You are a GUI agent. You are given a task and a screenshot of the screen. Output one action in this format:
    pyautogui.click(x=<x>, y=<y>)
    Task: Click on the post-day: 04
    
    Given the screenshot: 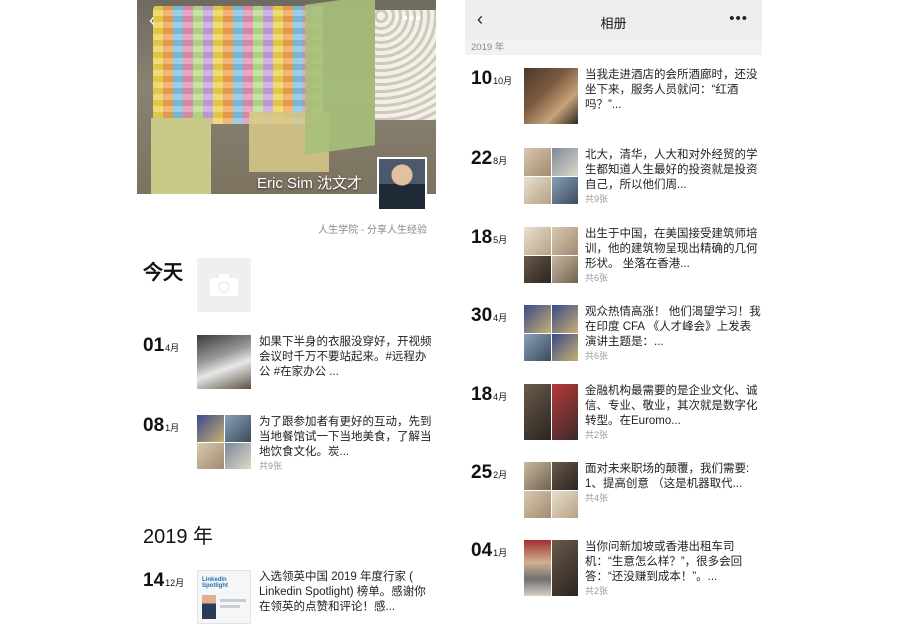 What is the action you would take?
    pyautogui.click(x=482, y=550)
    